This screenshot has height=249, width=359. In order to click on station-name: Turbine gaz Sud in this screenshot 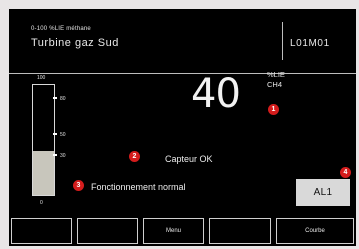, I will do `click(75, 43)`.